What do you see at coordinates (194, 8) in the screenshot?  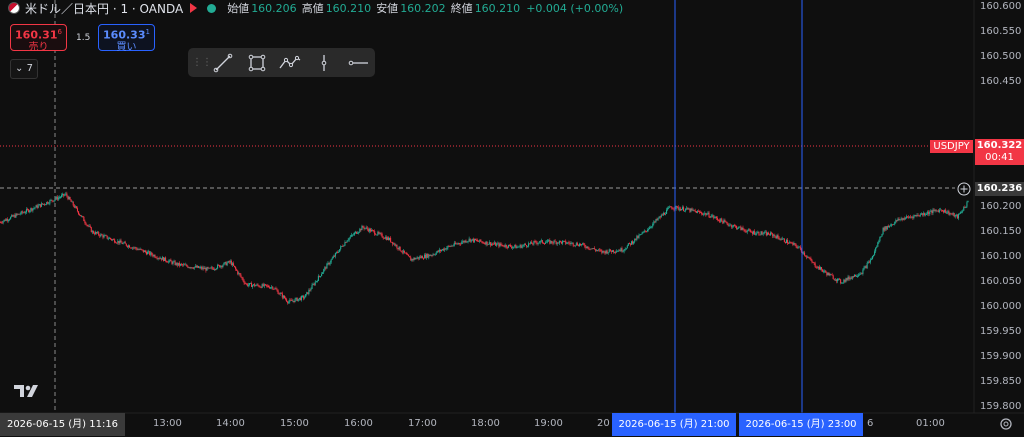 I see `flag-marker-icon` at bounding box center [194, 8].